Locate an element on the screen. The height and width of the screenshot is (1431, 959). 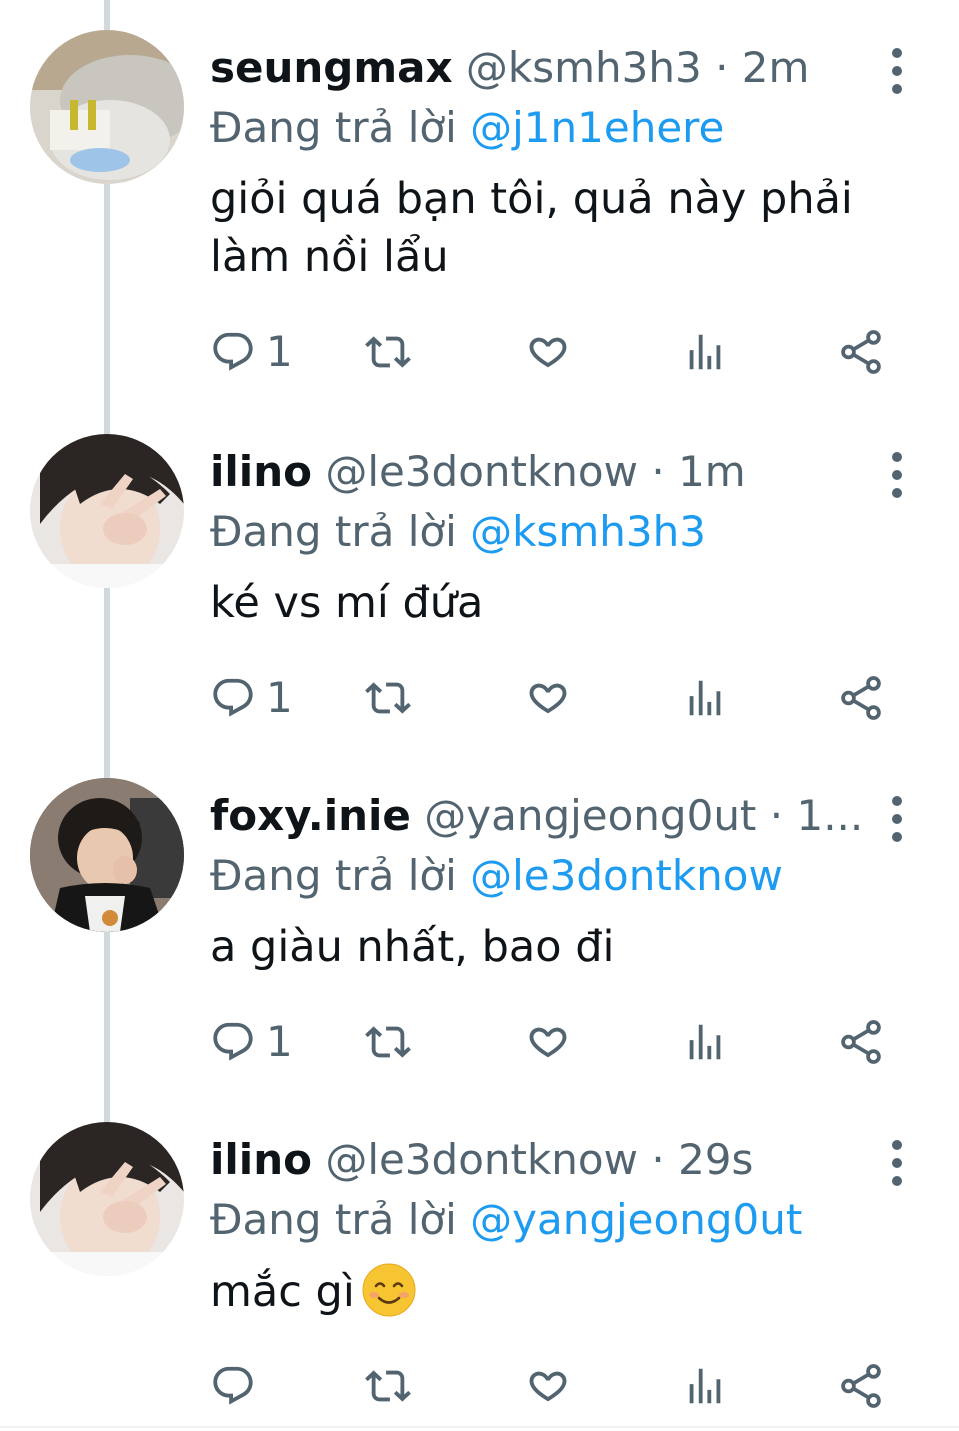
tweet-header: seungmax @ksmh3h3 · 2m is located at coordinates (535, 68).